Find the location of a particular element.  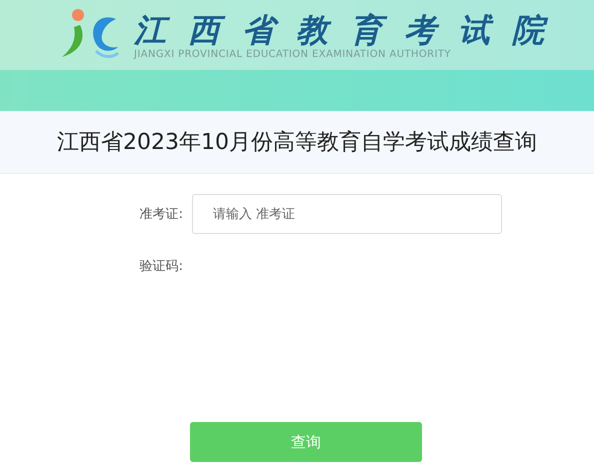

page-title: 江西省2023年10月份高等教育自学考试成绩查询 is located at coordinates (297, 143).